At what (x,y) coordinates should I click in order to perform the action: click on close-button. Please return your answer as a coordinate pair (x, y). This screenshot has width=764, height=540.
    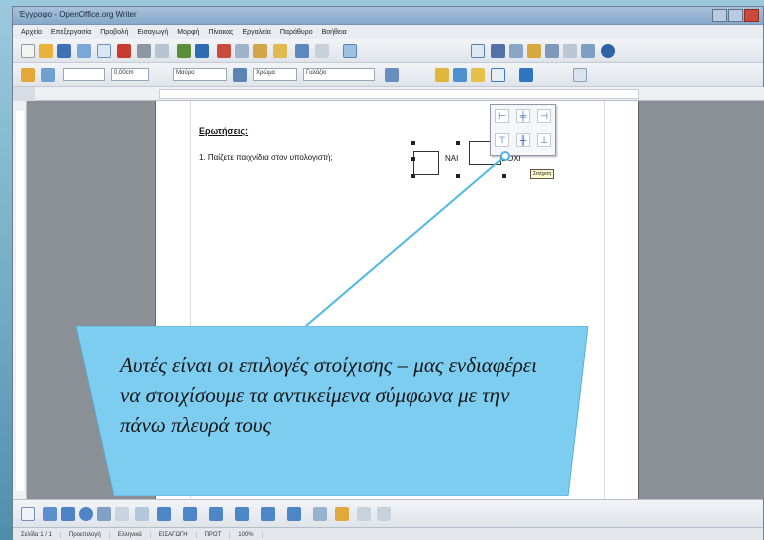
    Looking at the image, I should click on (751, 15).